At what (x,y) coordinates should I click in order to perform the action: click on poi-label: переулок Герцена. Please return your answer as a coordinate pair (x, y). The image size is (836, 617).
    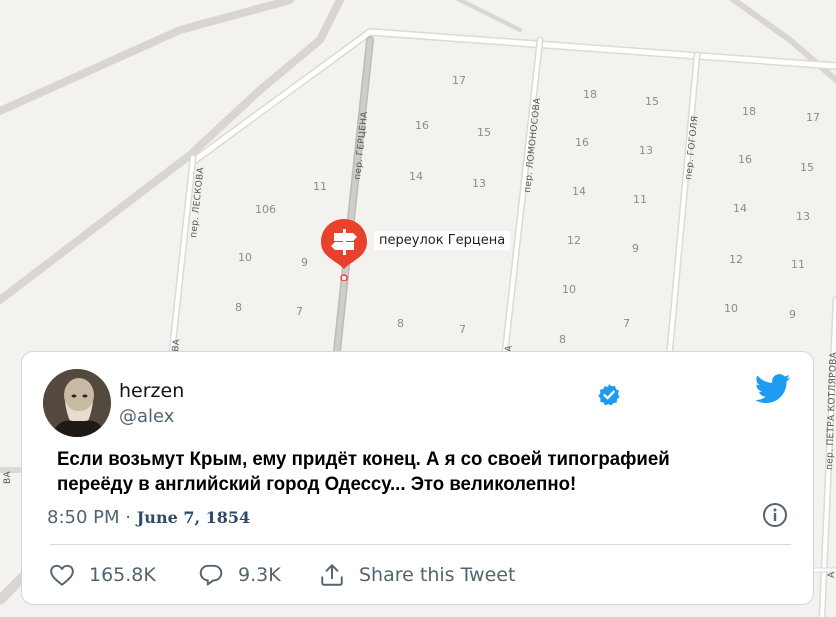
    Looking at the image, I should click on (442, 240).